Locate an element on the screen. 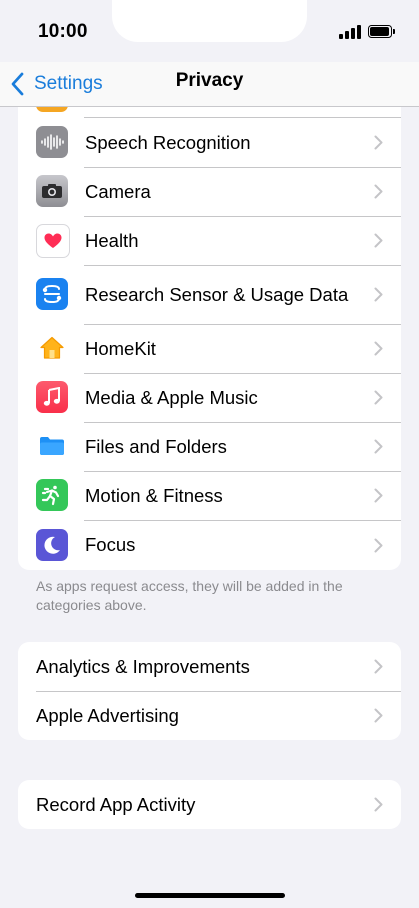 The image size is (419, 908). research-icon is located at coordinates (52, 294).